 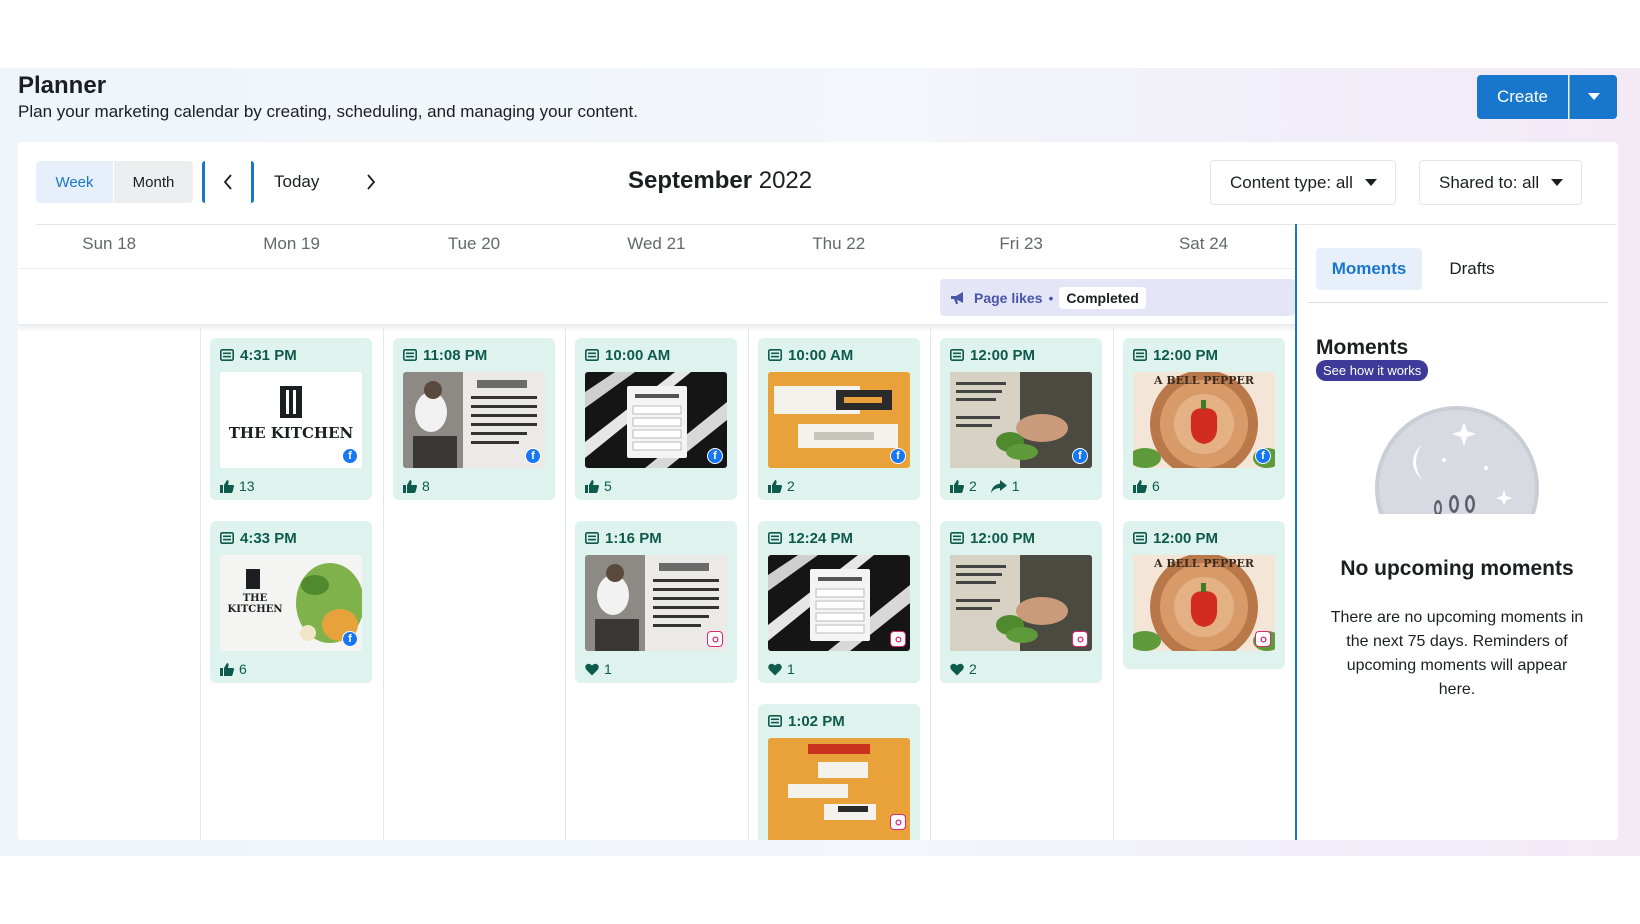 I want to click on post-time: 4:31 PM, so click(x=291, y=355).